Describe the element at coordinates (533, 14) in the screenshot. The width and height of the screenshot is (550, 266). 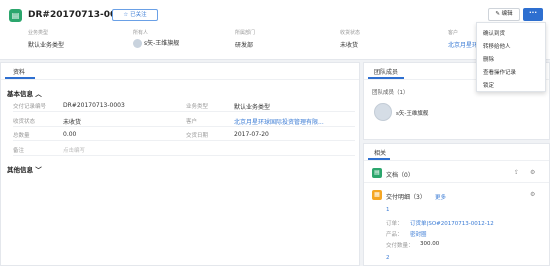
I see `more-button: ···` at that location.